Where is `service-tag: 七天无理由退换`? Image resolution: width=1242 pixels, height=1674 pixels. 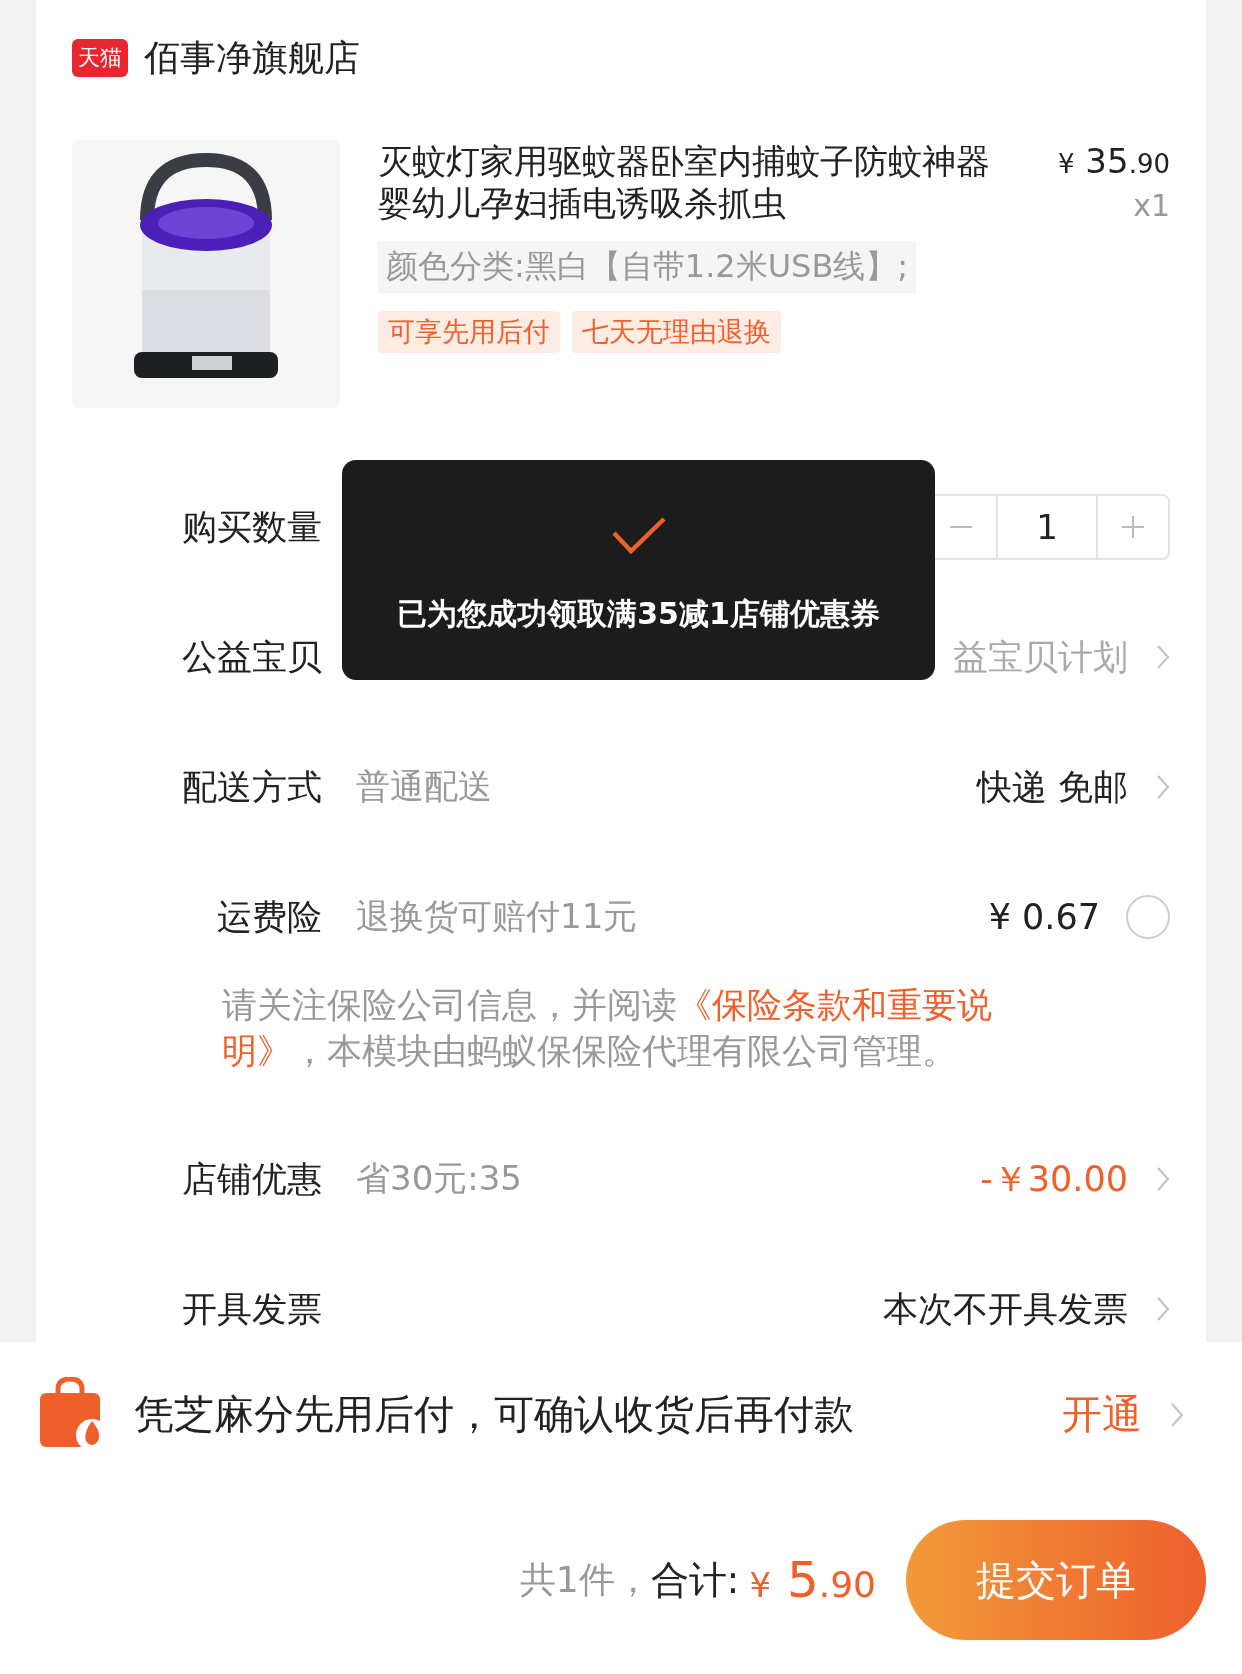 service-tag: 七天无理由退换 is located at coordinates (676, 332).